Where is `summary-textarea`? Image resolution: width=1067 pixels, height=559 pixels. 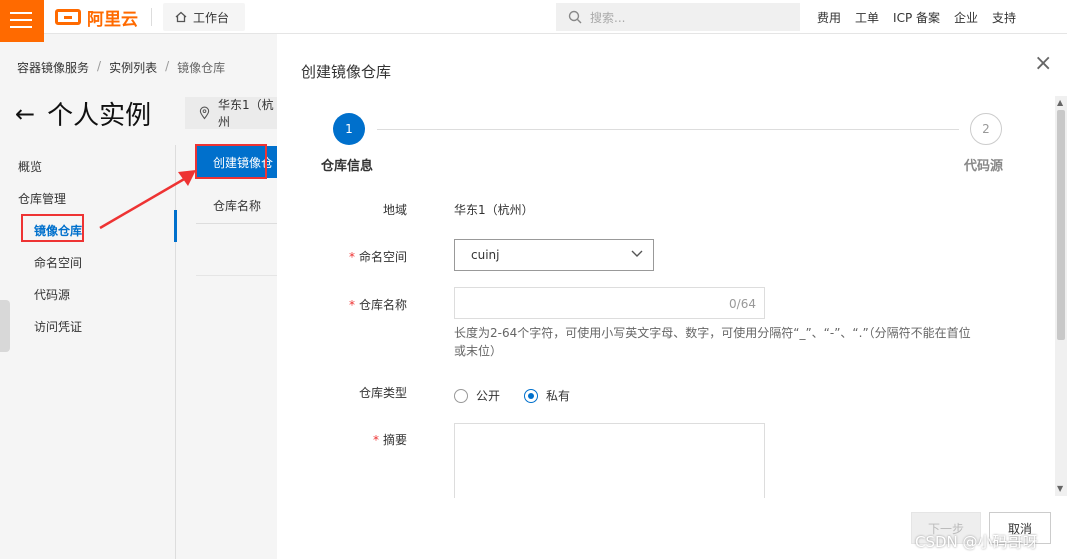
summary-textarea is located at coordinates (609, 460).